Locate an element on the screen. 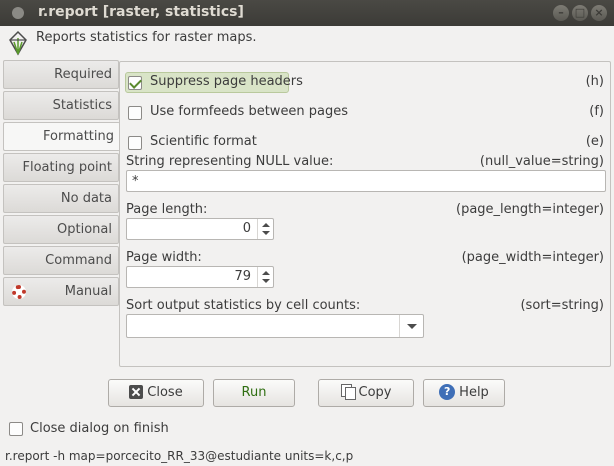 The width and height of the screenshot is (614, 466). null-value-label: String representing NULL value: is located at coordinates (230, 161).